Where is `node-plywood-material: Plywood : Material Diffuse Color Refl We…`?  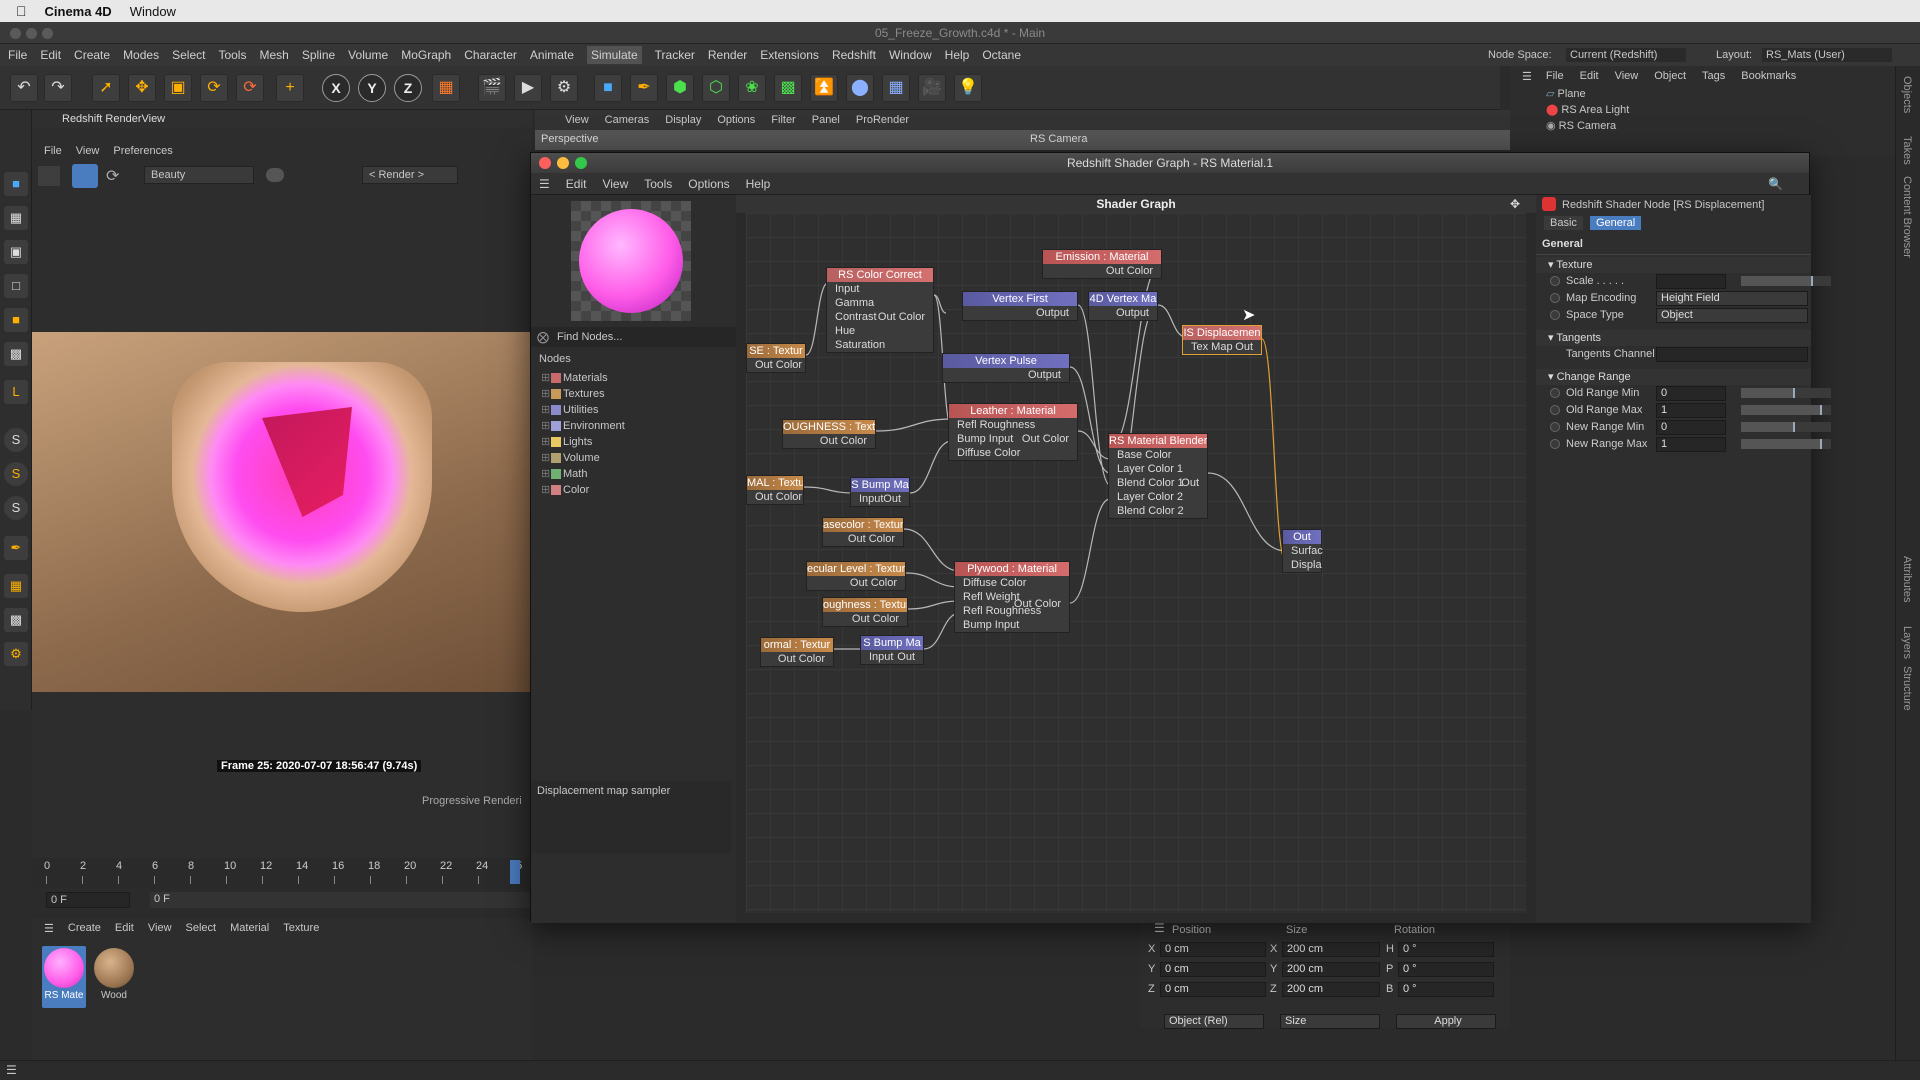
node-plywood-material: Plywood : Material Diffuse Color Refl We… is located at coordinates (1012, 597).